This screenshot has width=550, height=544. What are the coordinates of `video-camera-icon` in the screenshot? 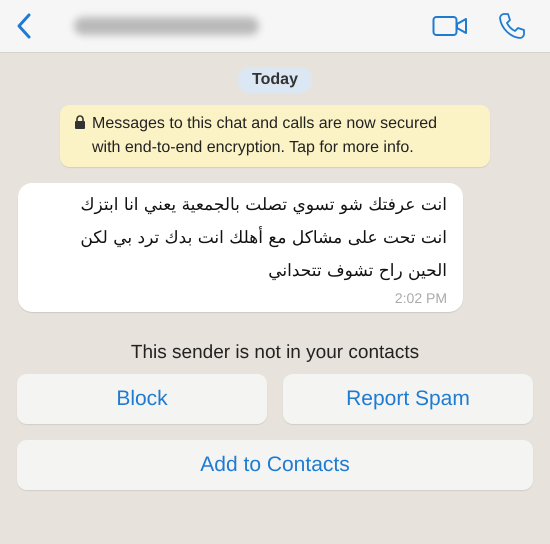 It's located at (450, 26).